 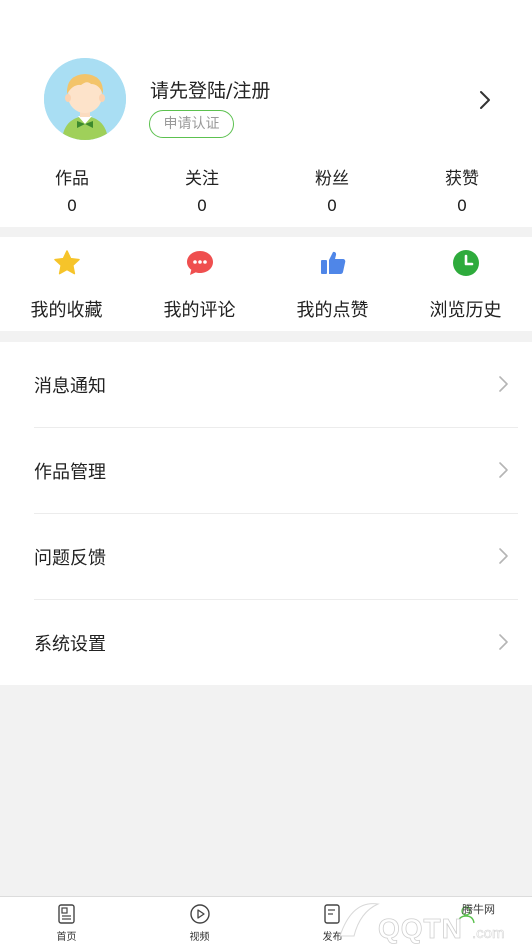 What do you see at coordinates (332, 937) in the screenshot?
I see `tab-label: 发布` at bounding box center [332, 937].